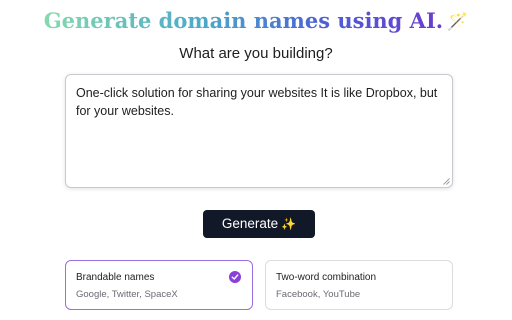 The width and height of the screenshot is (512, 320). Describe the element at coordinates (318, 294) in the screenshot. I see `option-examples: Facebook, YouTube` at that location.